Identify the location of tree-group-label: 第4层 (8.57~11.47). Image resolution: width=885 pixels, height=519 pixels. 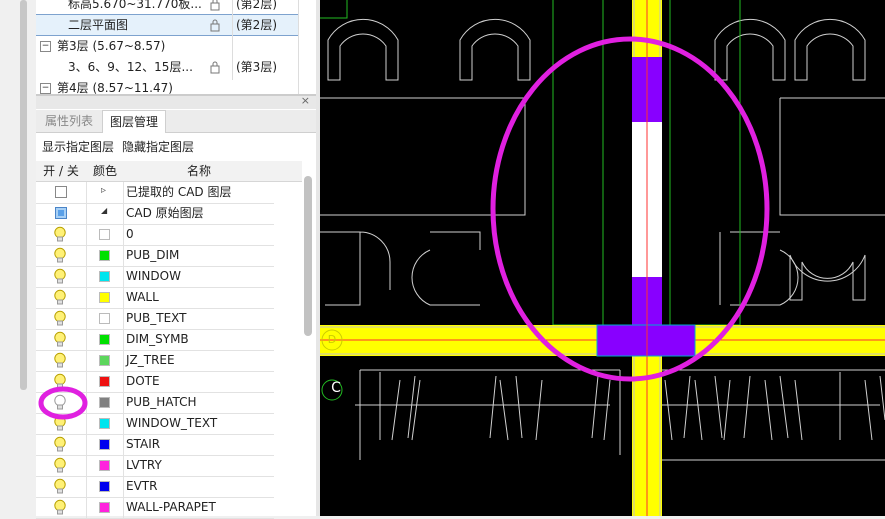
(115, 88).